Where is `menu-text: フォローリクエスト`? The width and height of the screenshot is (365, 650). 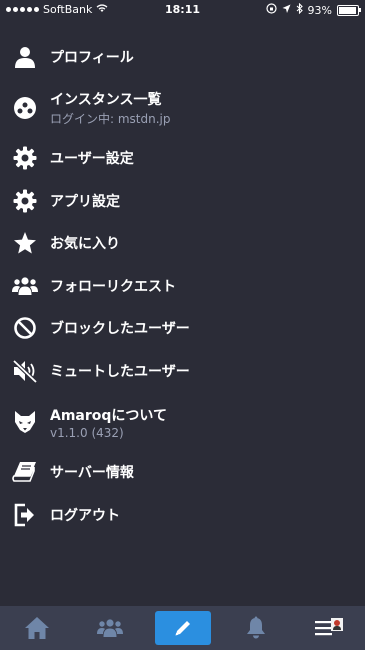 menu-text: フォローリクエスト is located at coordinates (113, 286).